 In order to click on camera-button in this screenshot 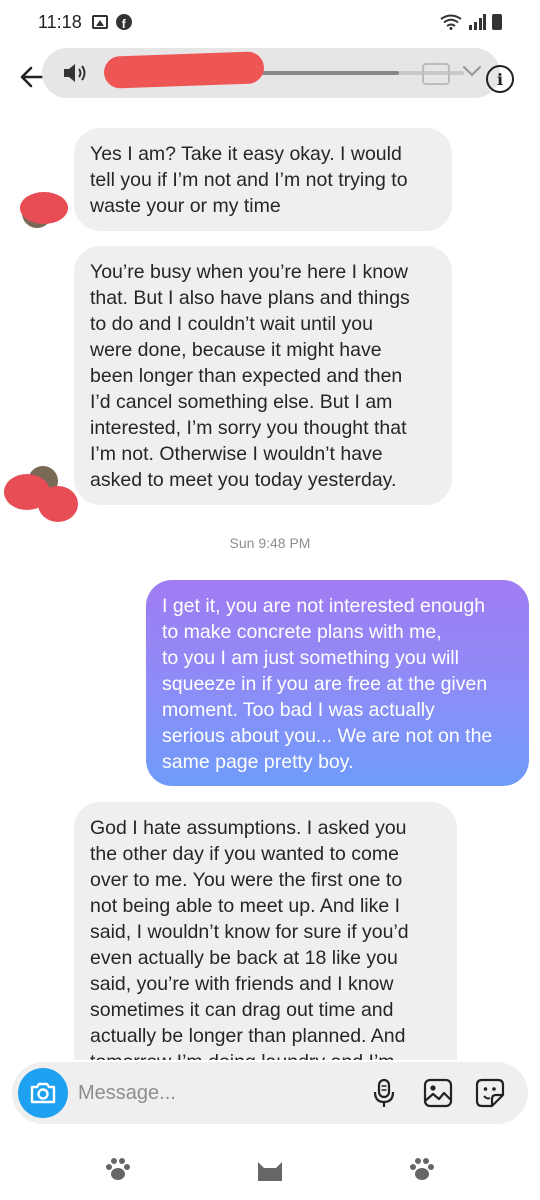, I will do `click(43, 1093)`.